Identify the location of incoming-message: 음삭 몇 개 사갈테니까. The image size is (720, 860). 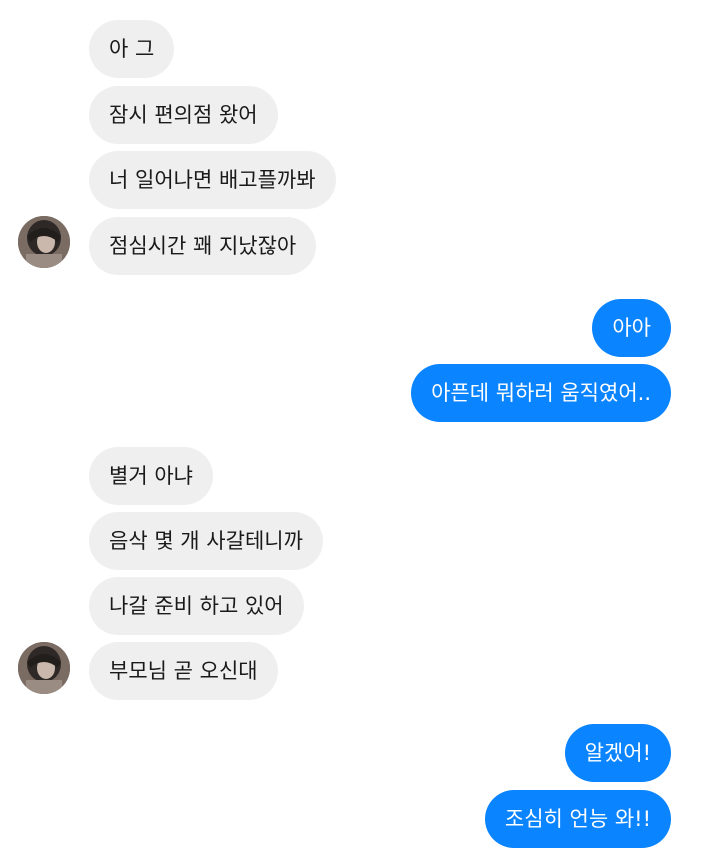
(206, 541).